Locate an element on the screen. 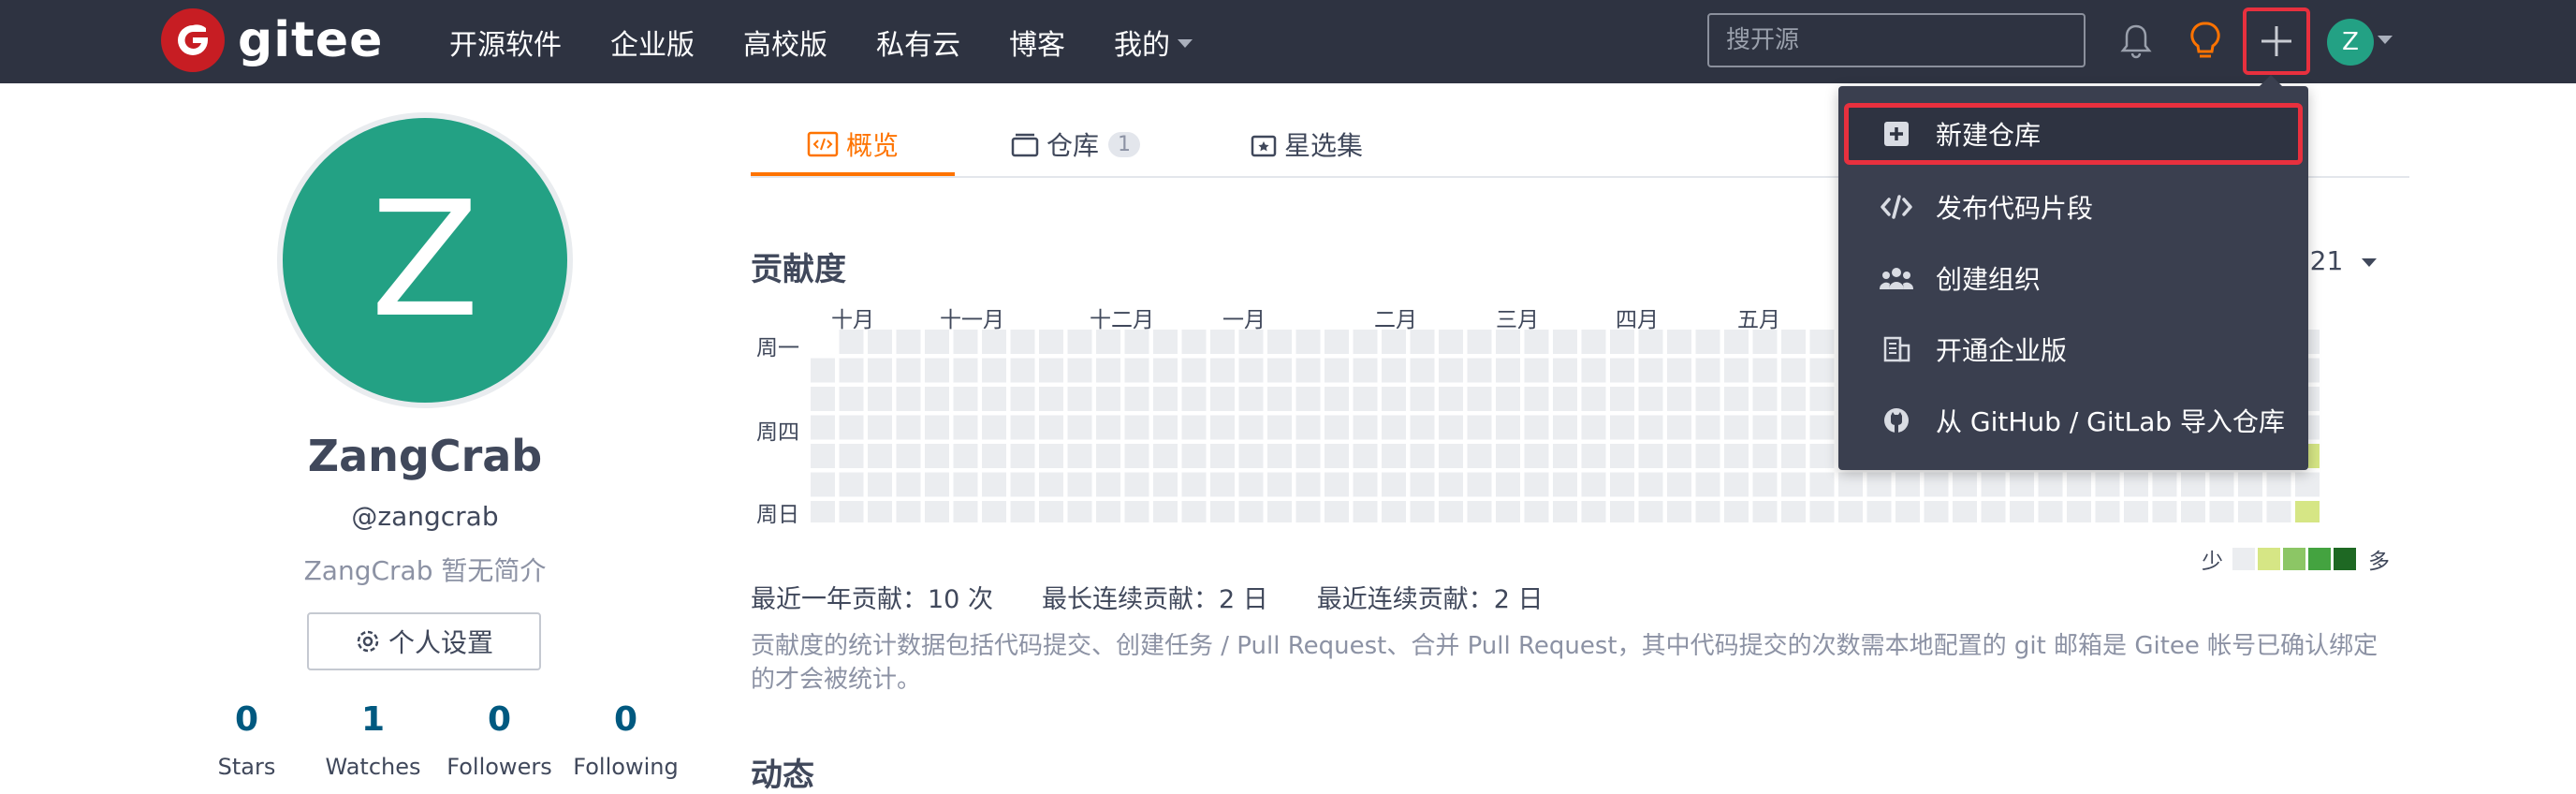 This screenshot has height=794, width=2576. nav-enterprise: 企业版 is located at coordinates (652, 42).